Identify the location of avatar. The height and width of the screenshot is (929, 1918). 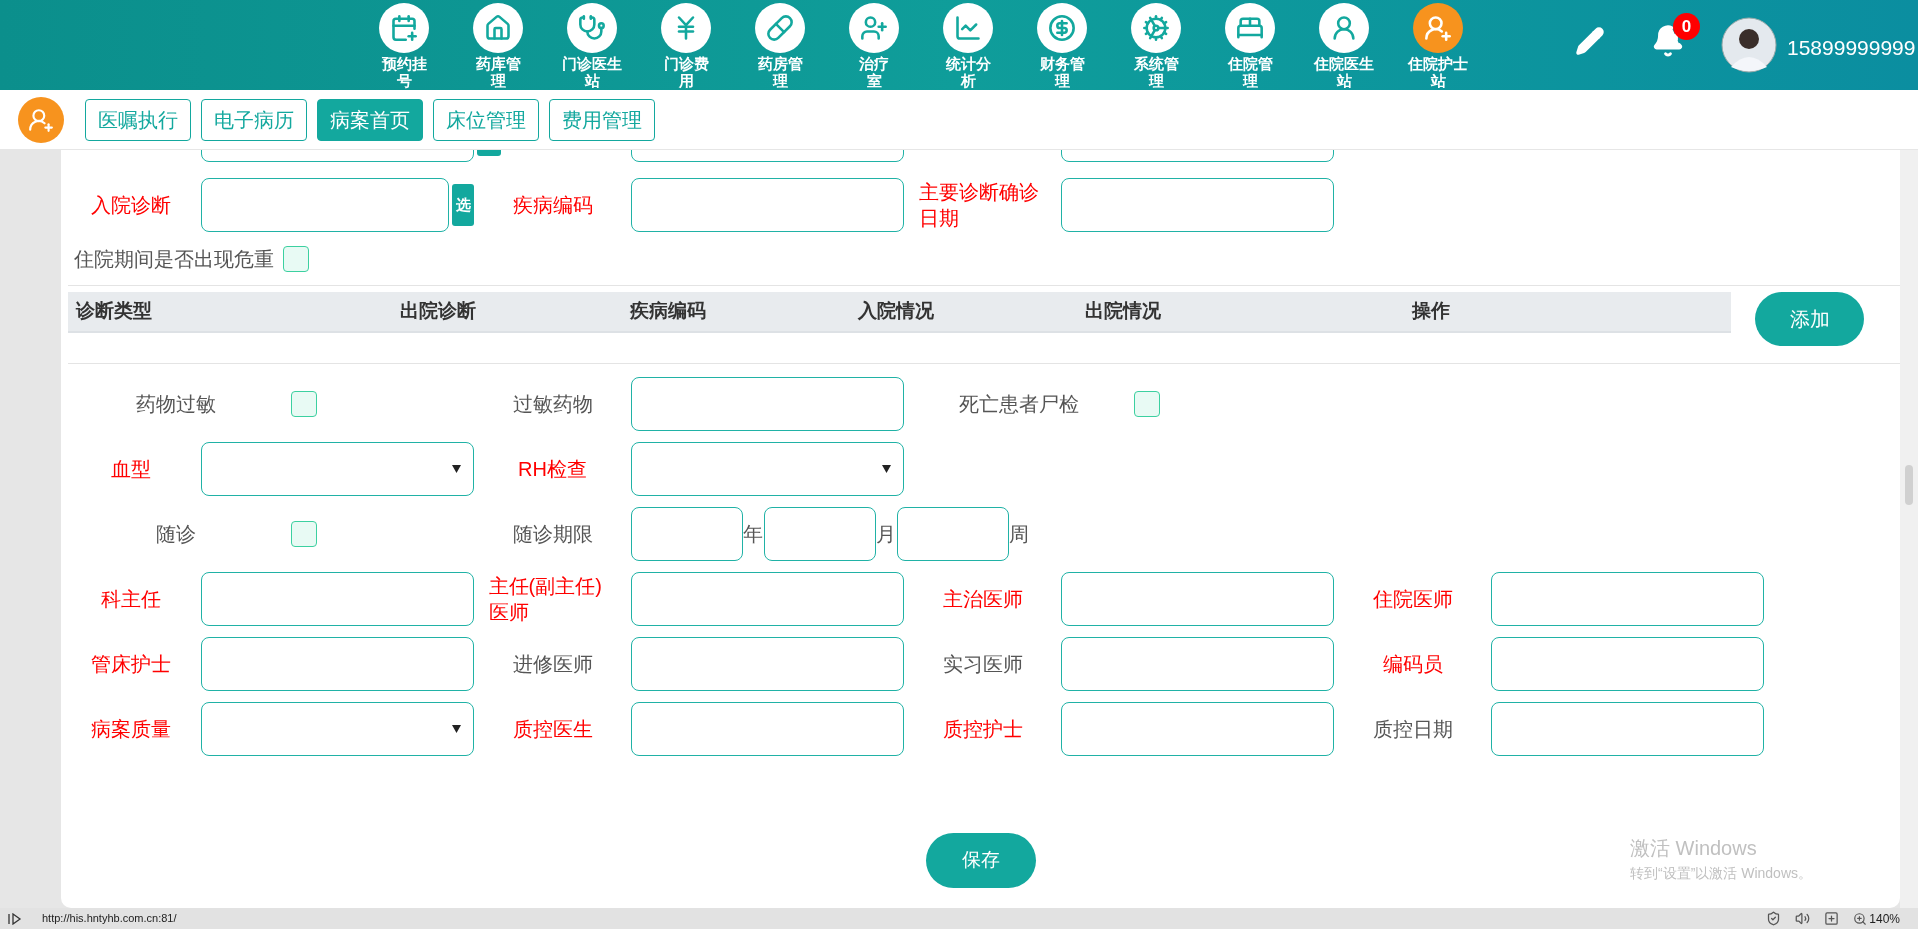
(1749, 45).